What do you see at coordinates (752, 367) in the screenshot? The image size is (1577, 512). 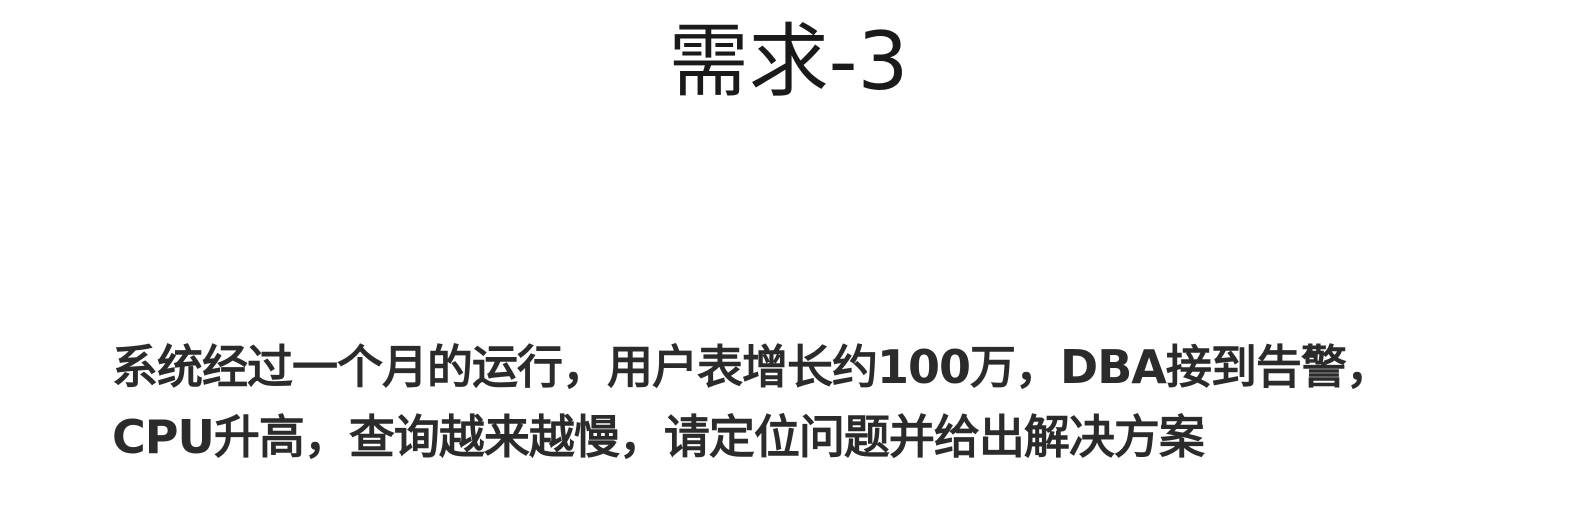 I see `body-line-1: 系统经过一个月的运行，用户表增长约100万，DBA接到告警，` at bounding box center [752, 367].